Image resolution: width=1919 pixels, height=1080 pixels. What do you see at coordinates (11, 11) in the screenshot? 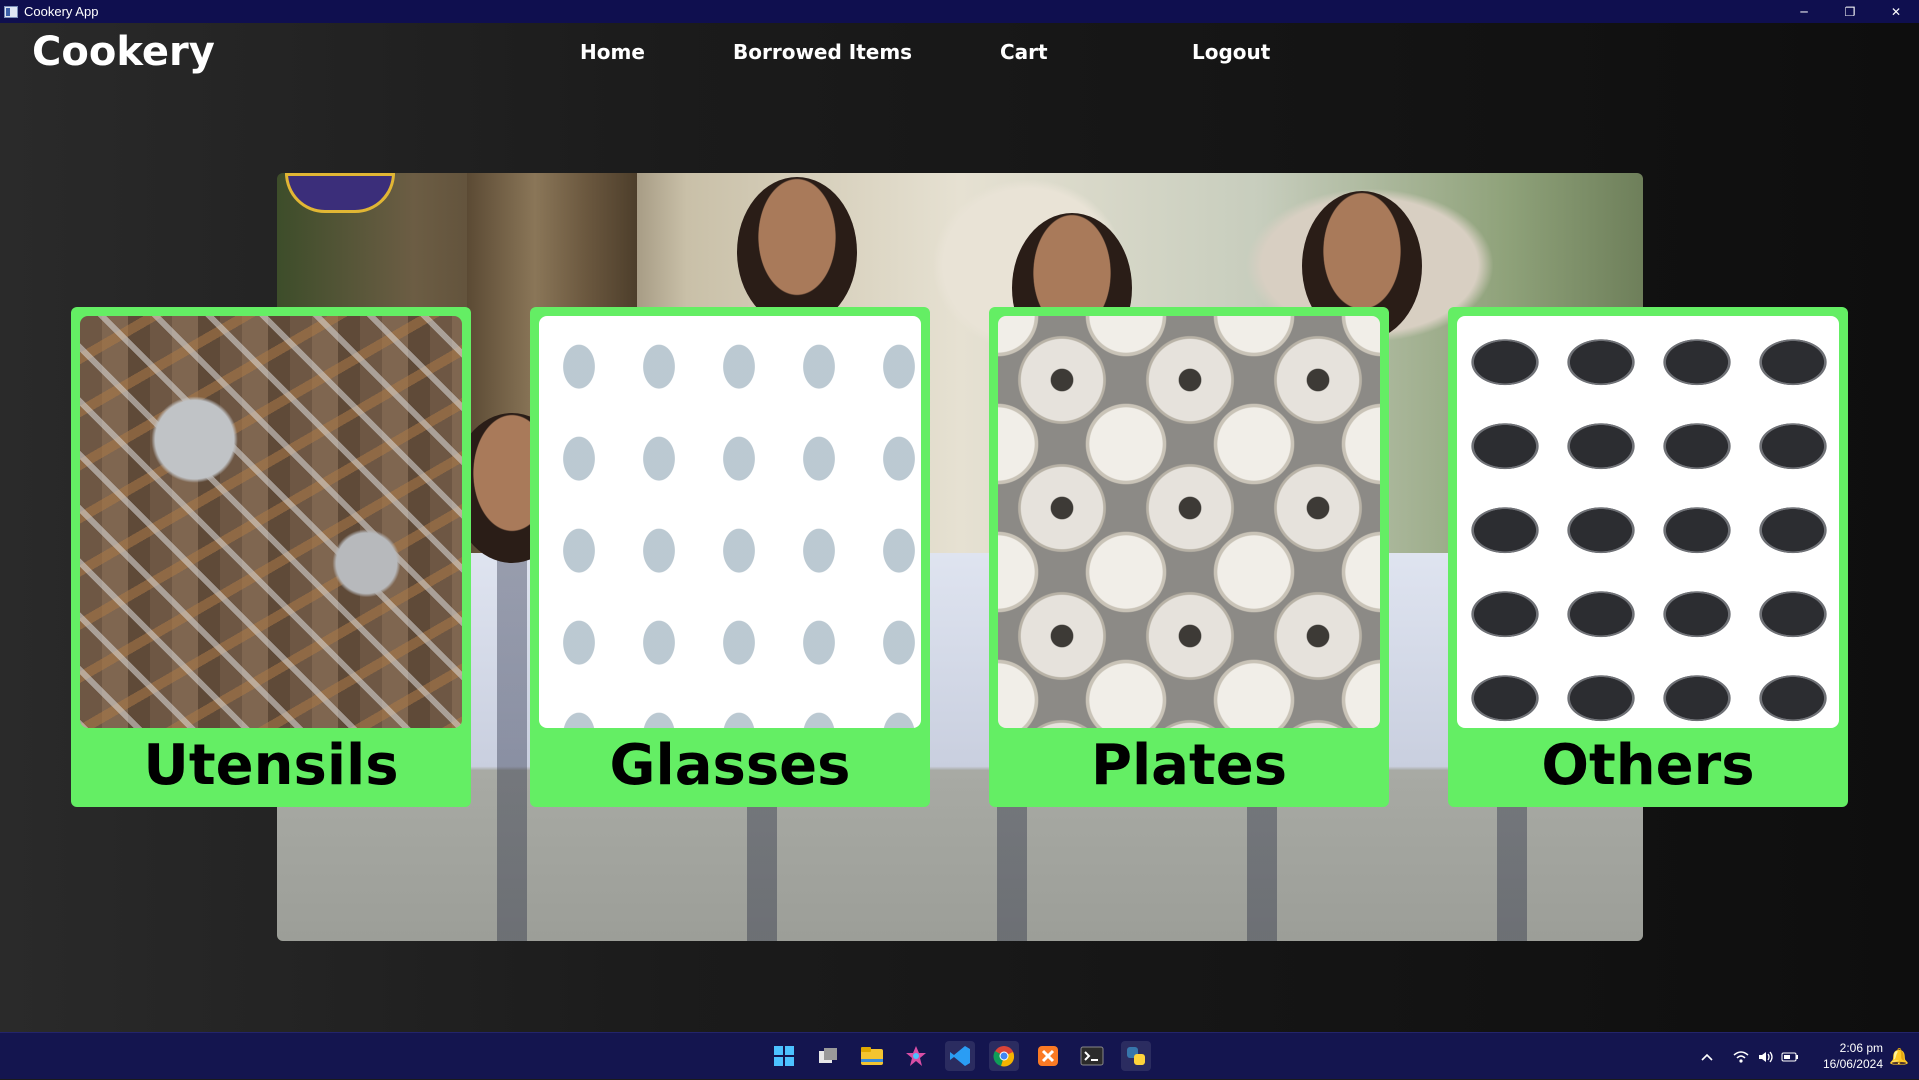
I see `app-window-icon` at bounding box center [11, 11].